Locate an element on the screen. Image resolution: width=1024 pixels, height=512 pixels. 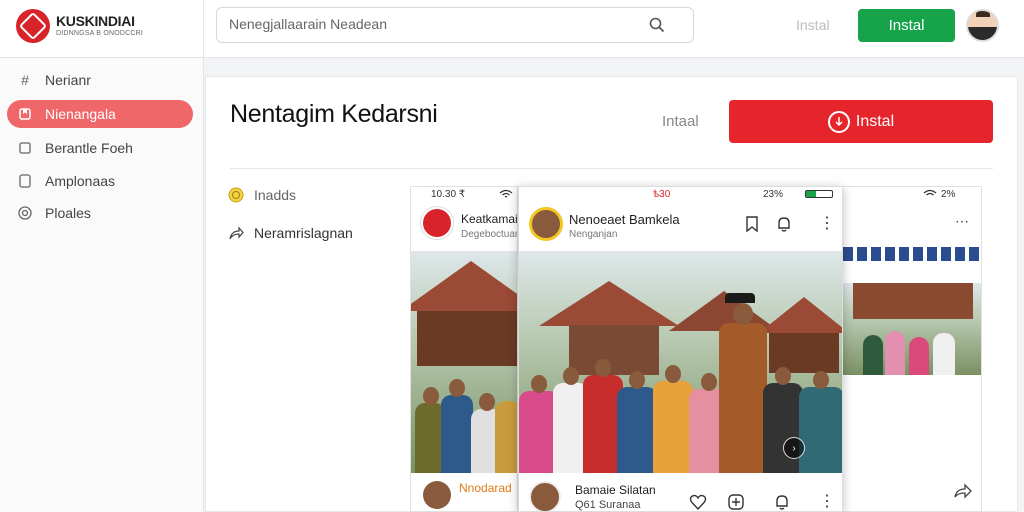
sub-item-inadds: Inadds is located at coordinates (262, 195).